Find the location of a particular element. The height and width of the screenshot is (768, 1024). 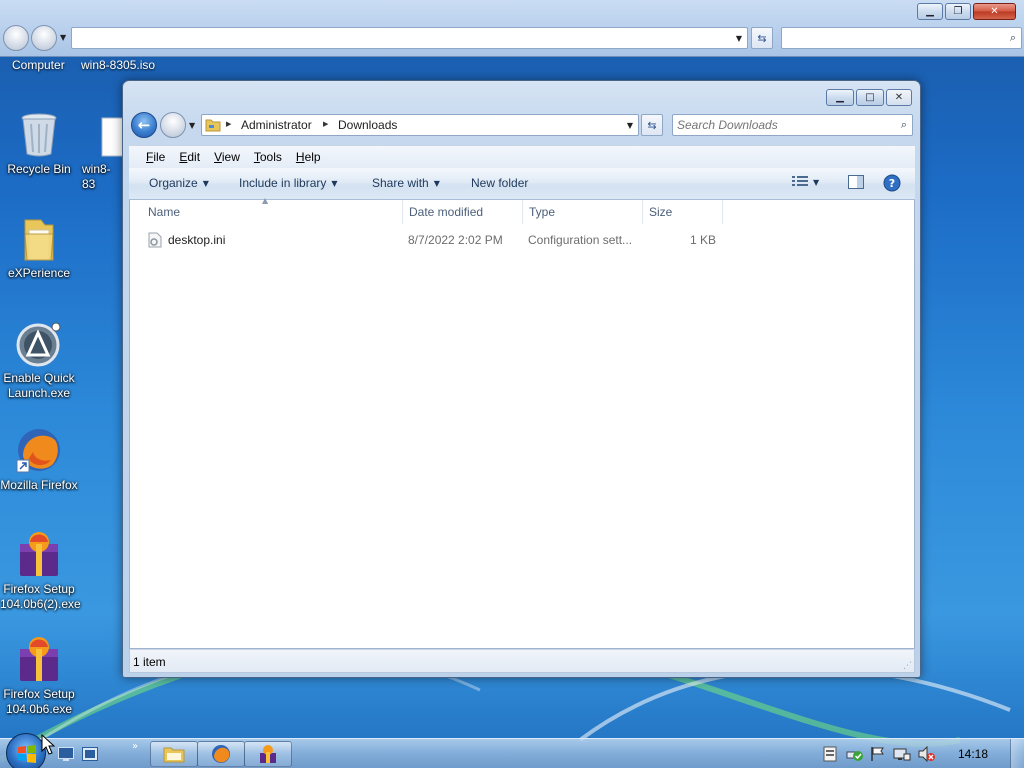

organize-label: Organize is located at coordinates (173, 183).